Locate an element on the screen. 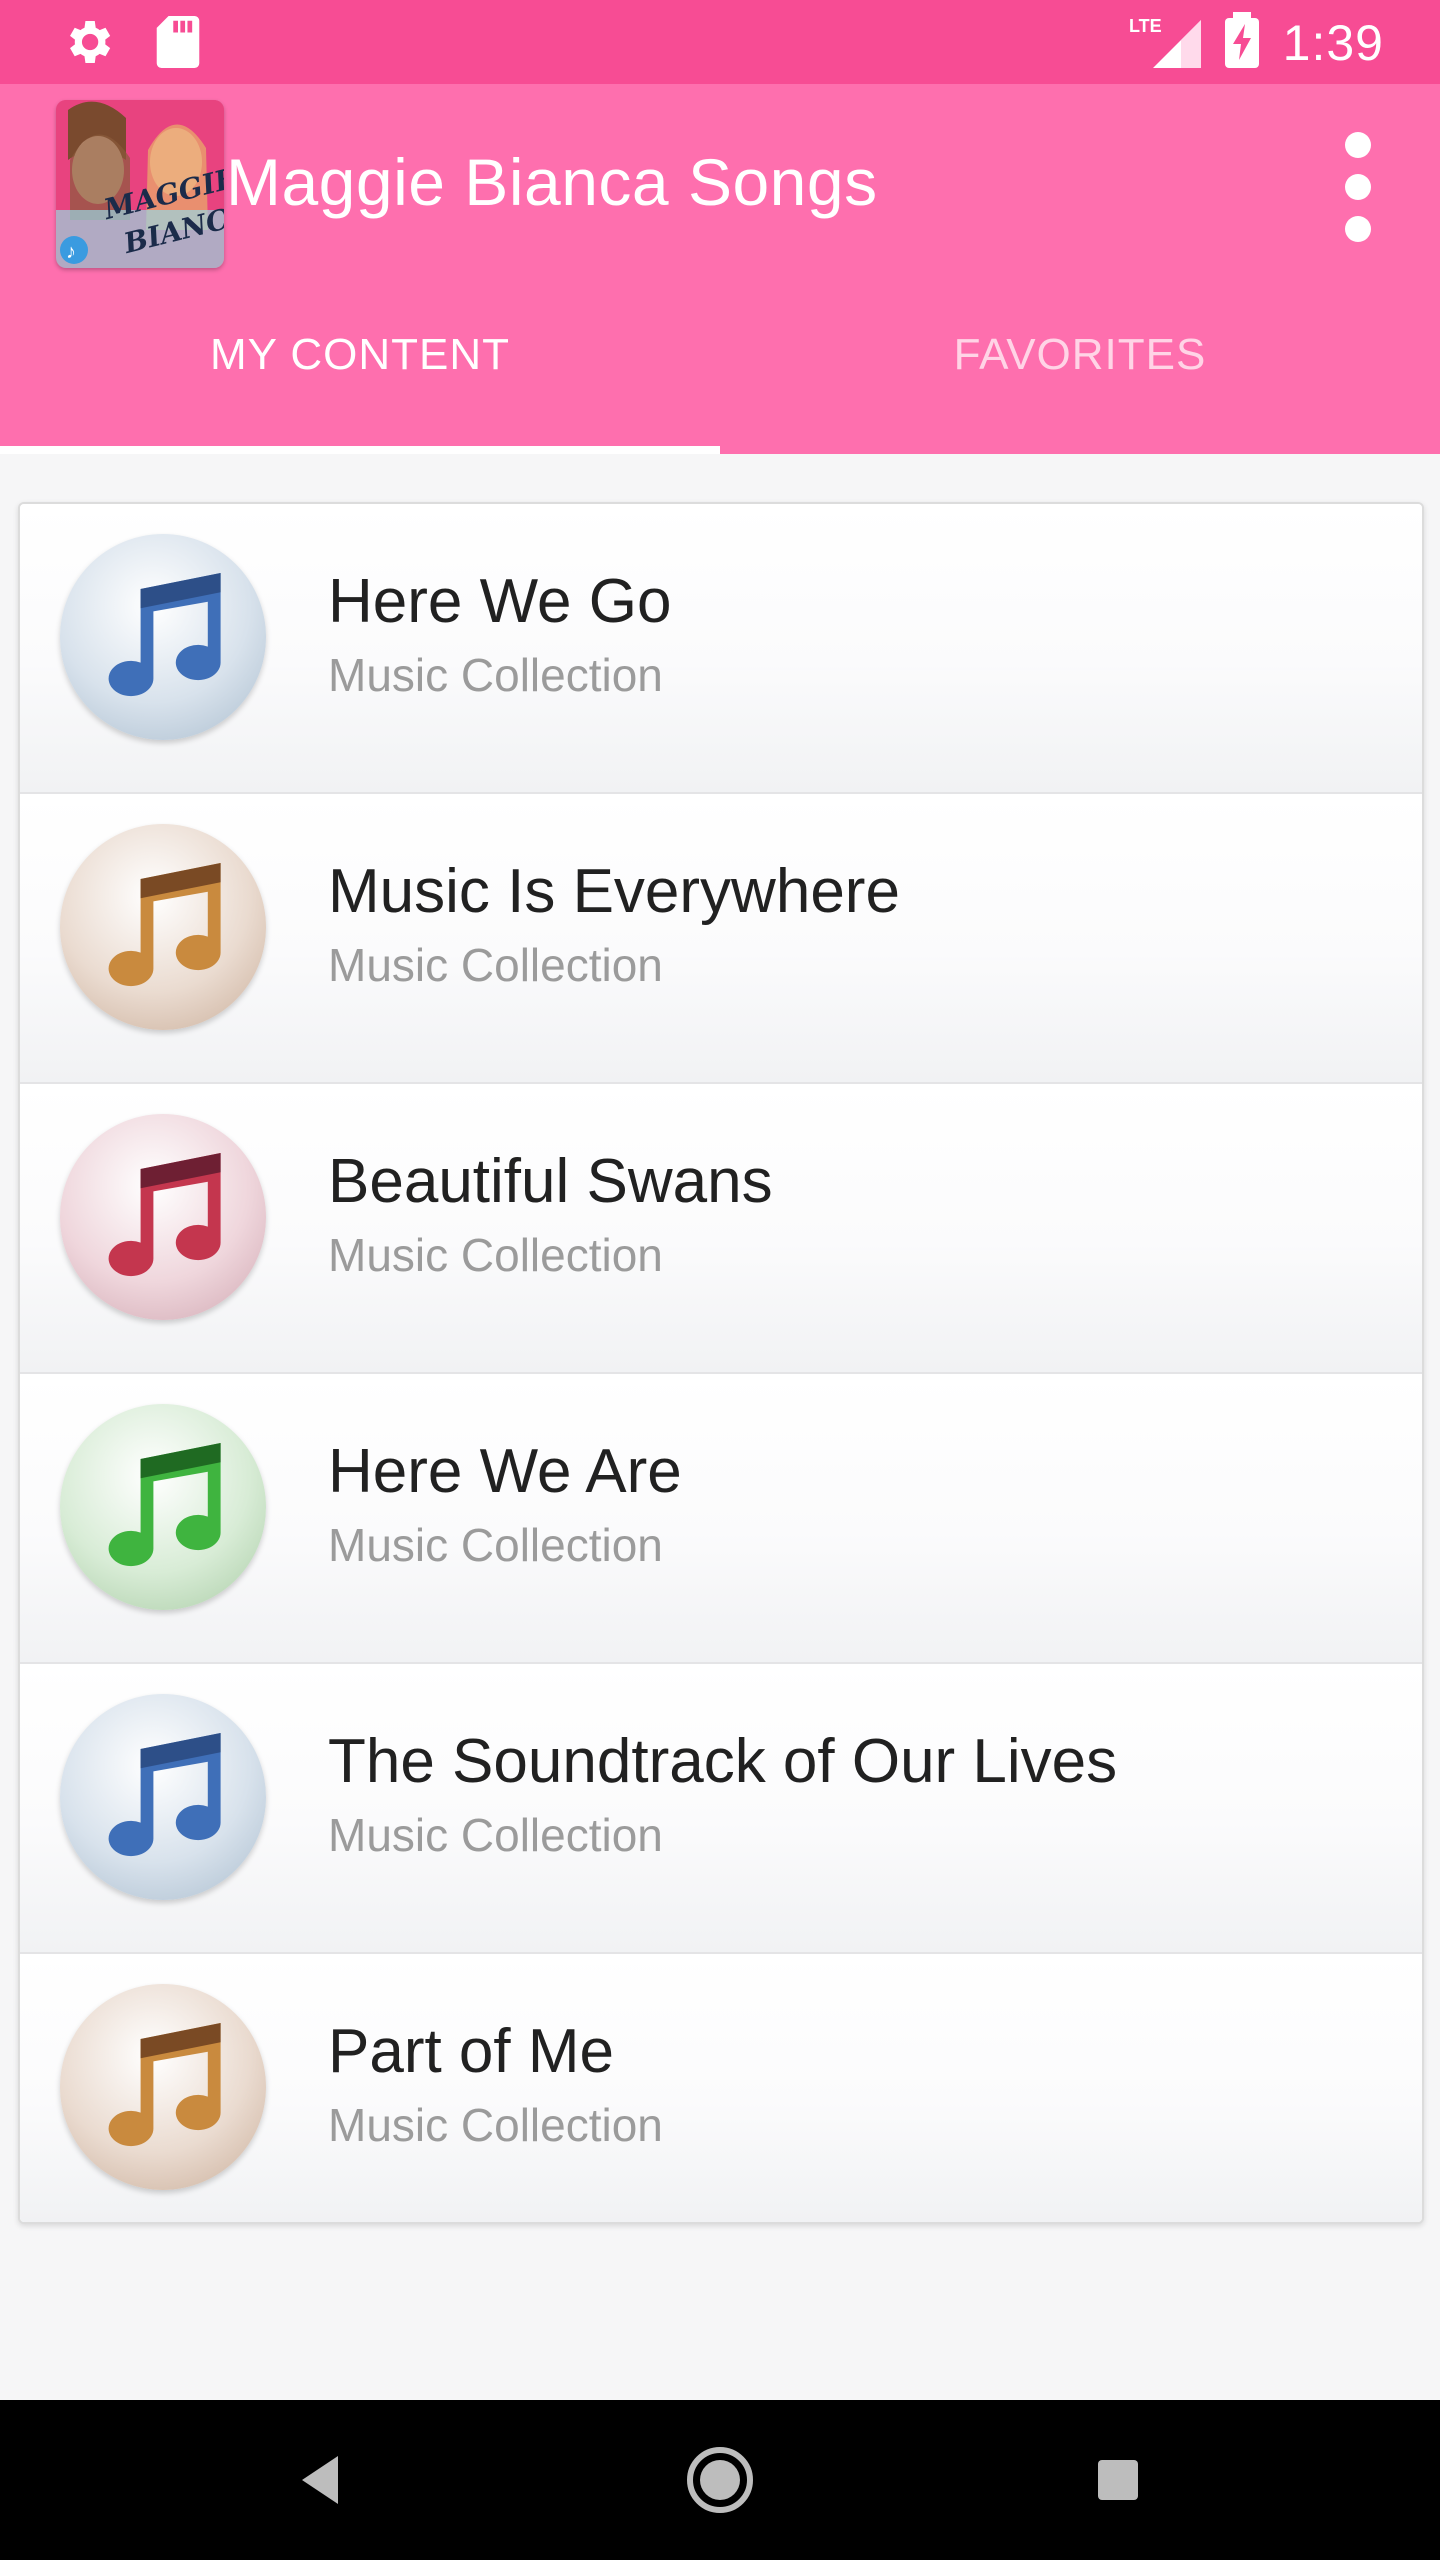 The image size is (1440, 2560). list-item: Music Is Everywhere Music Collection is located at coordinates (721, 939).